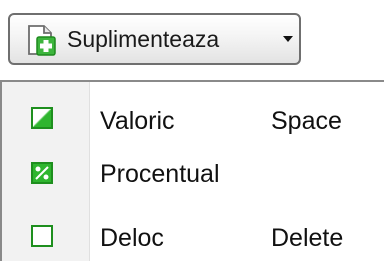 This screenshot has height=264, width=384. Describe the element at coordinates (307, 238) in the screenshot. I see `menu-item-shortcut: Delete` at that location.